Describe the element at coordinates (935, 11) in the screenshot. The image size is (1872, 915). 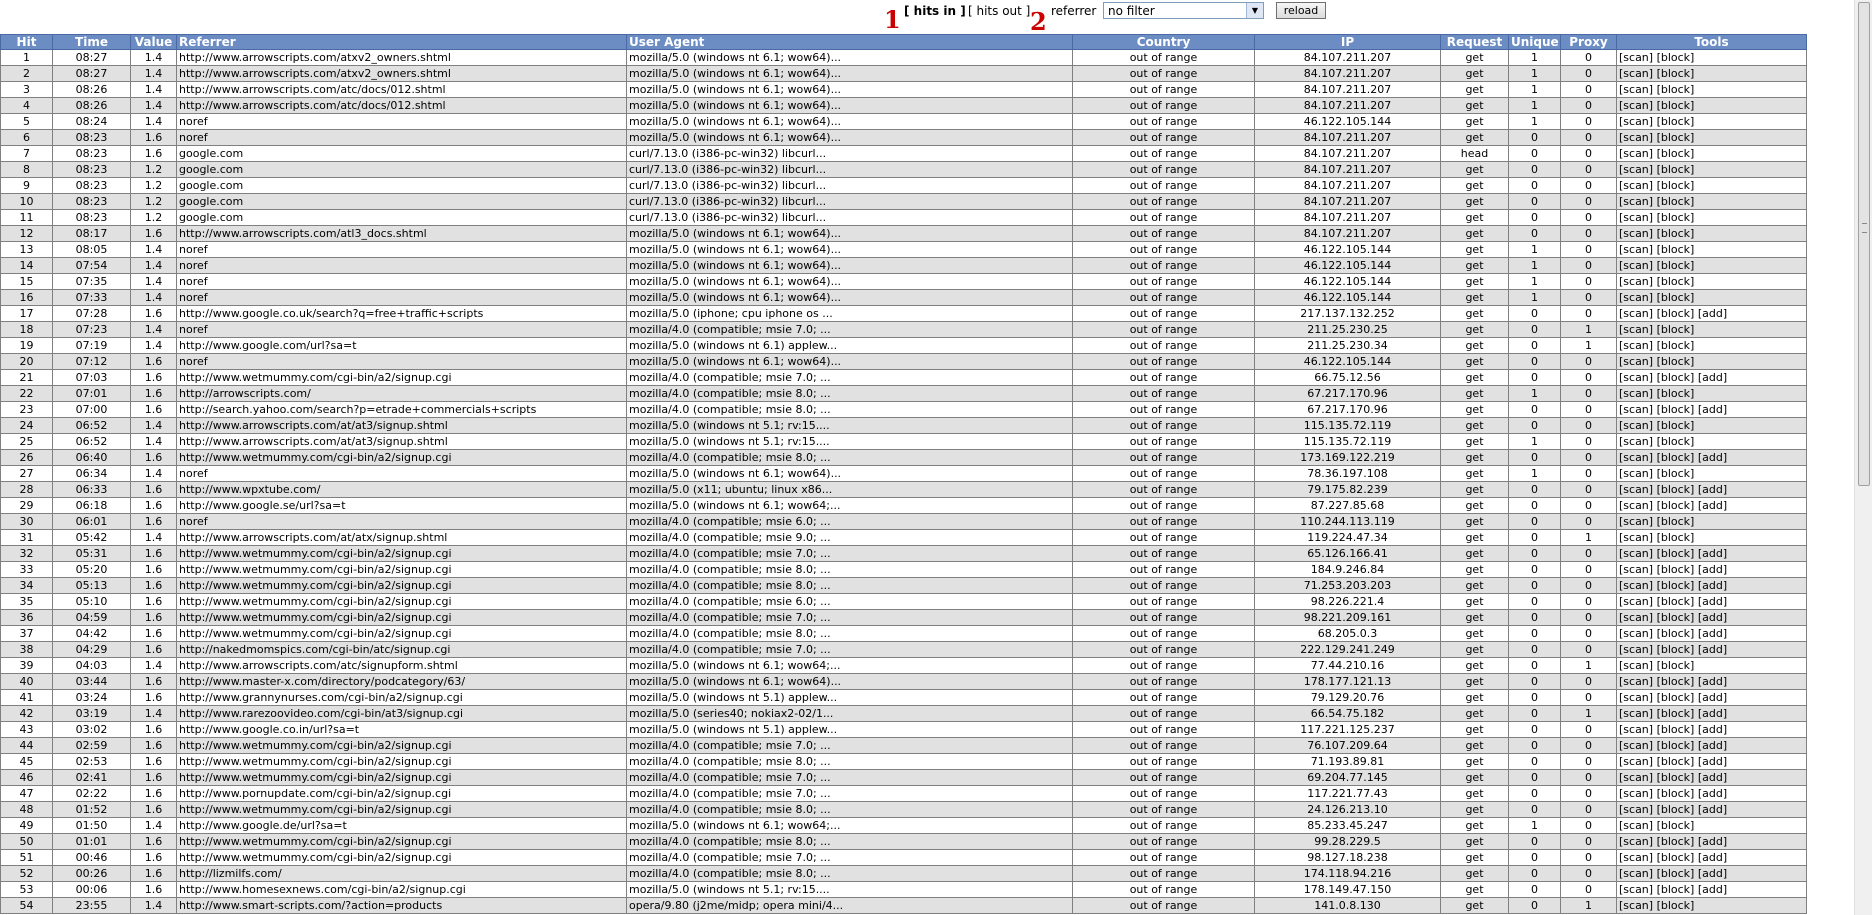
I see `hits-in-link: [ hits in ]` at that location.